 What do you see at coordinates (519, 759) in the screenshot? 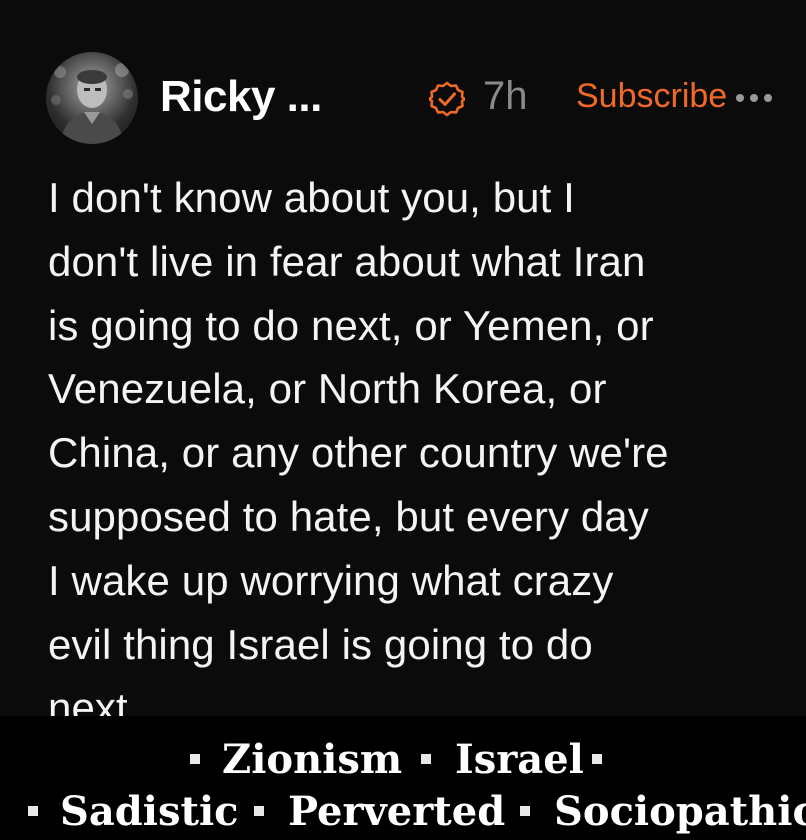
I see `tag-label: Israel` at bounding box center [519, 759].